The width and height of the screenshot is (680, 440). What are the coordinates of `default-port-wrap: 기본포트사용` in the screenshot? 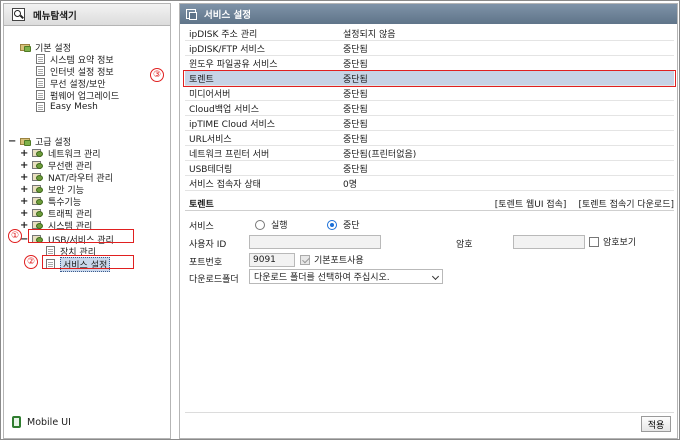 It's located at (332, 259).